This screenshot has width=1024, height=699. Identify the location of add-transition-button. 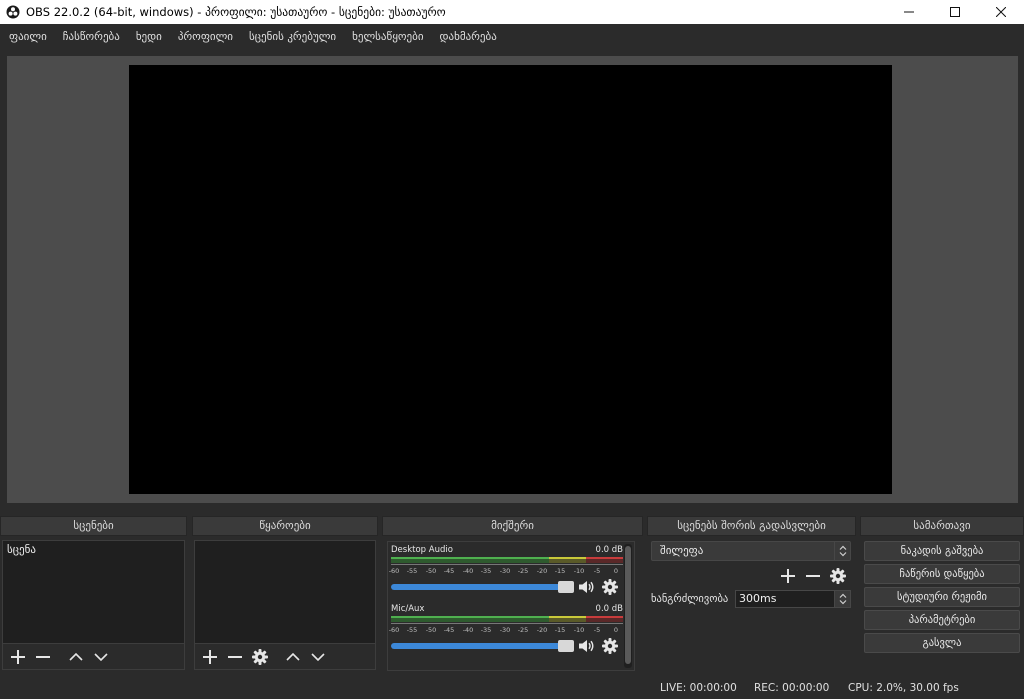
(788, 576).